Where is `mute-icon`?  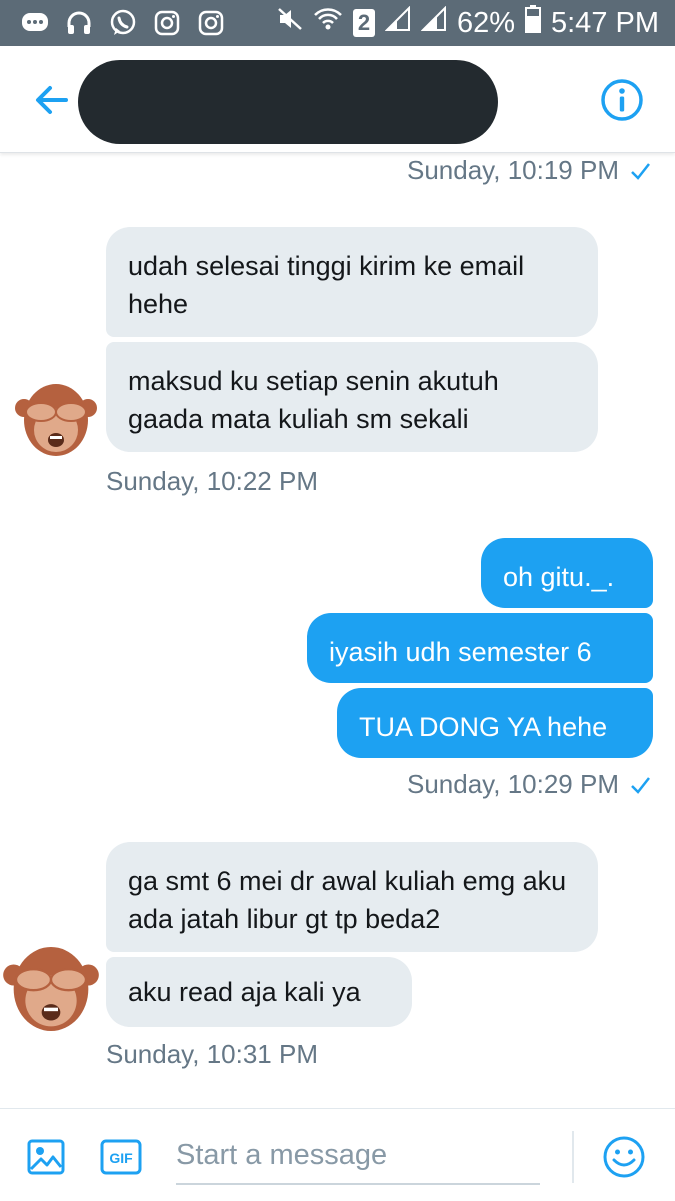
mute-icon is located at coordinates (290, 23).